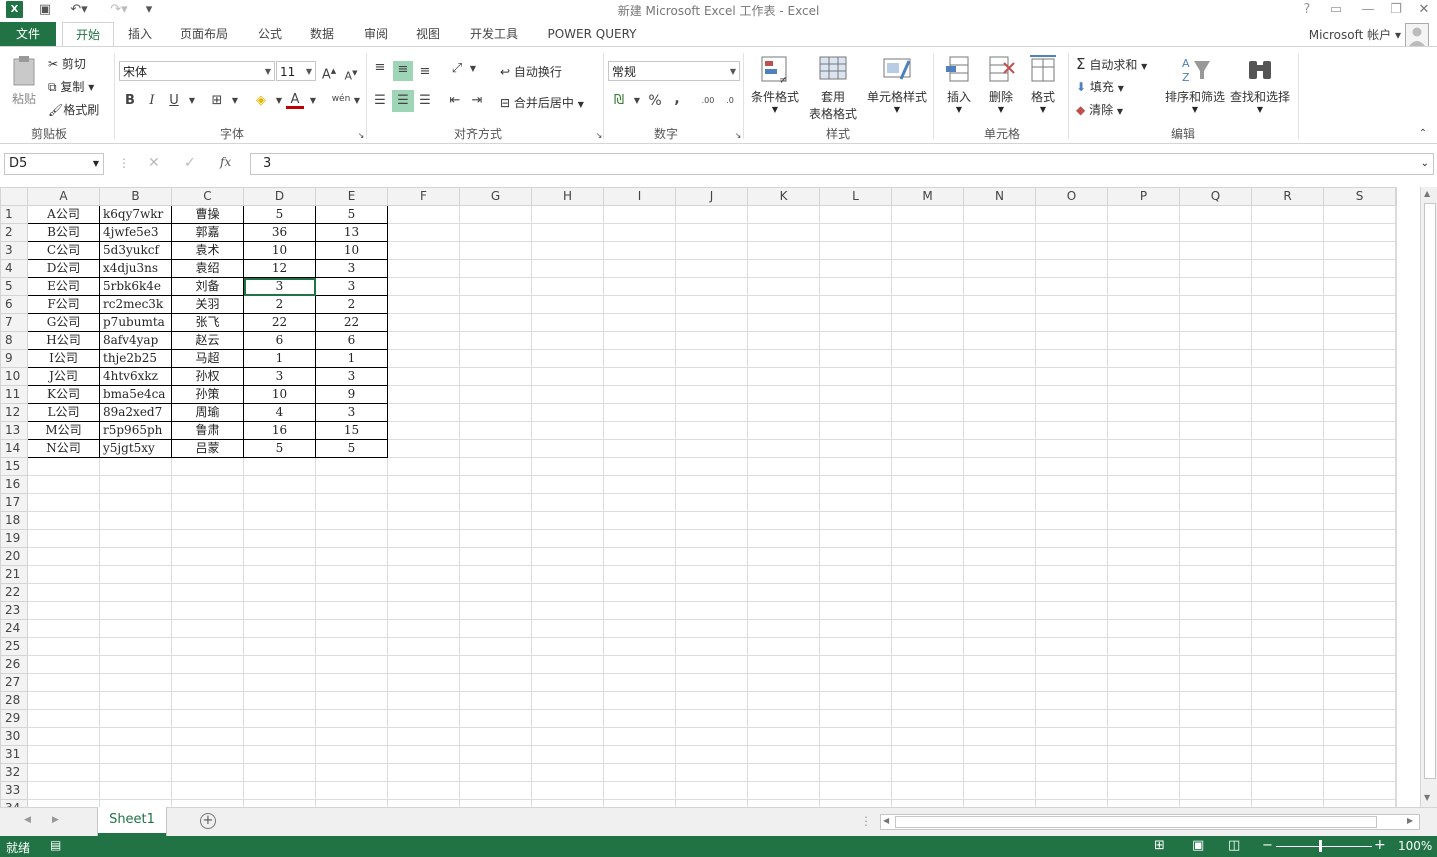 This screenshot has height=857, width=1437. What do you see at coordinates (132, 821) in the screenshot?
I see `sheet-tab-sheet1: Sheet1` at bounding box center [132, 821].